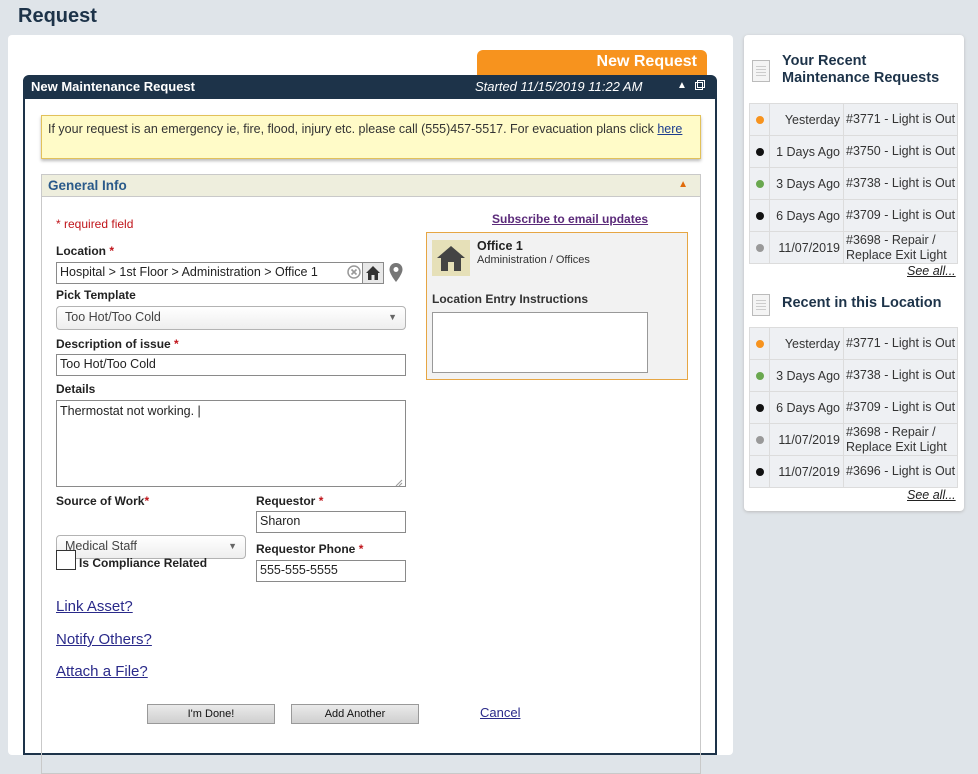 This screenshot has width=978, height=774. What do you see at coordinates (862, 303) in the screenshot?
I see `recent-location-title: Recent in this Location` at bounding box center [862, 303].